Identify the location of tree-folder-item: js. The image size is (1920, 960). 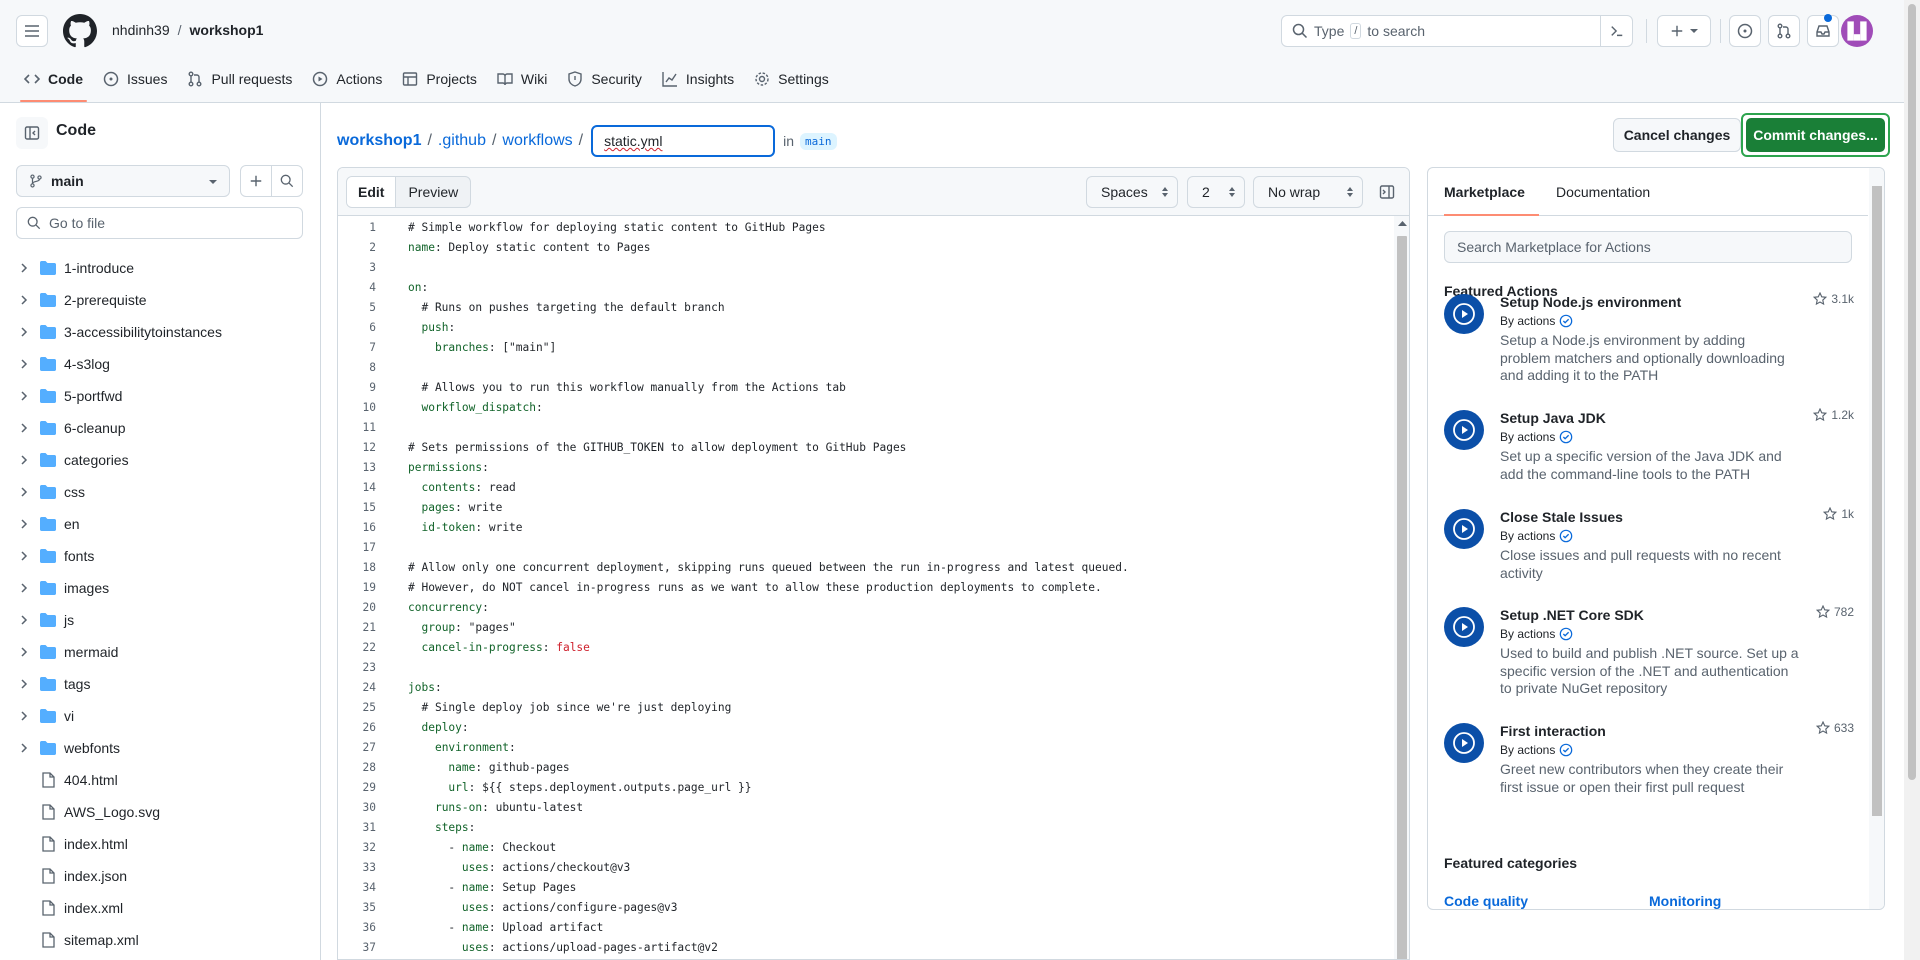
(160, 620).